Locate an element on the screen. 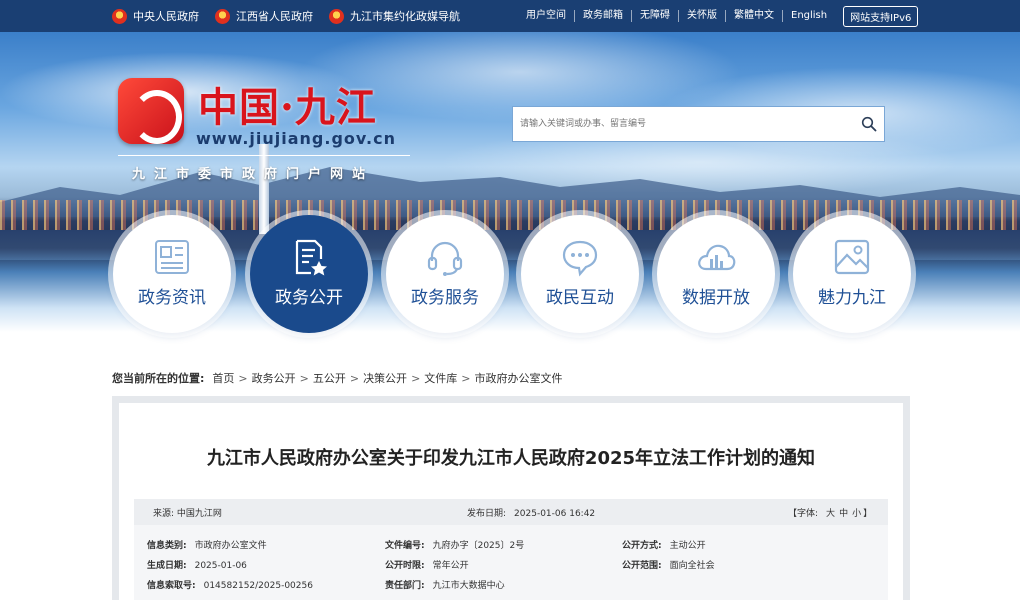 Image resolution: width=1020 pixels, height=600 pixels. nav-label: 政民互动 is located at coordinates (580, 298).